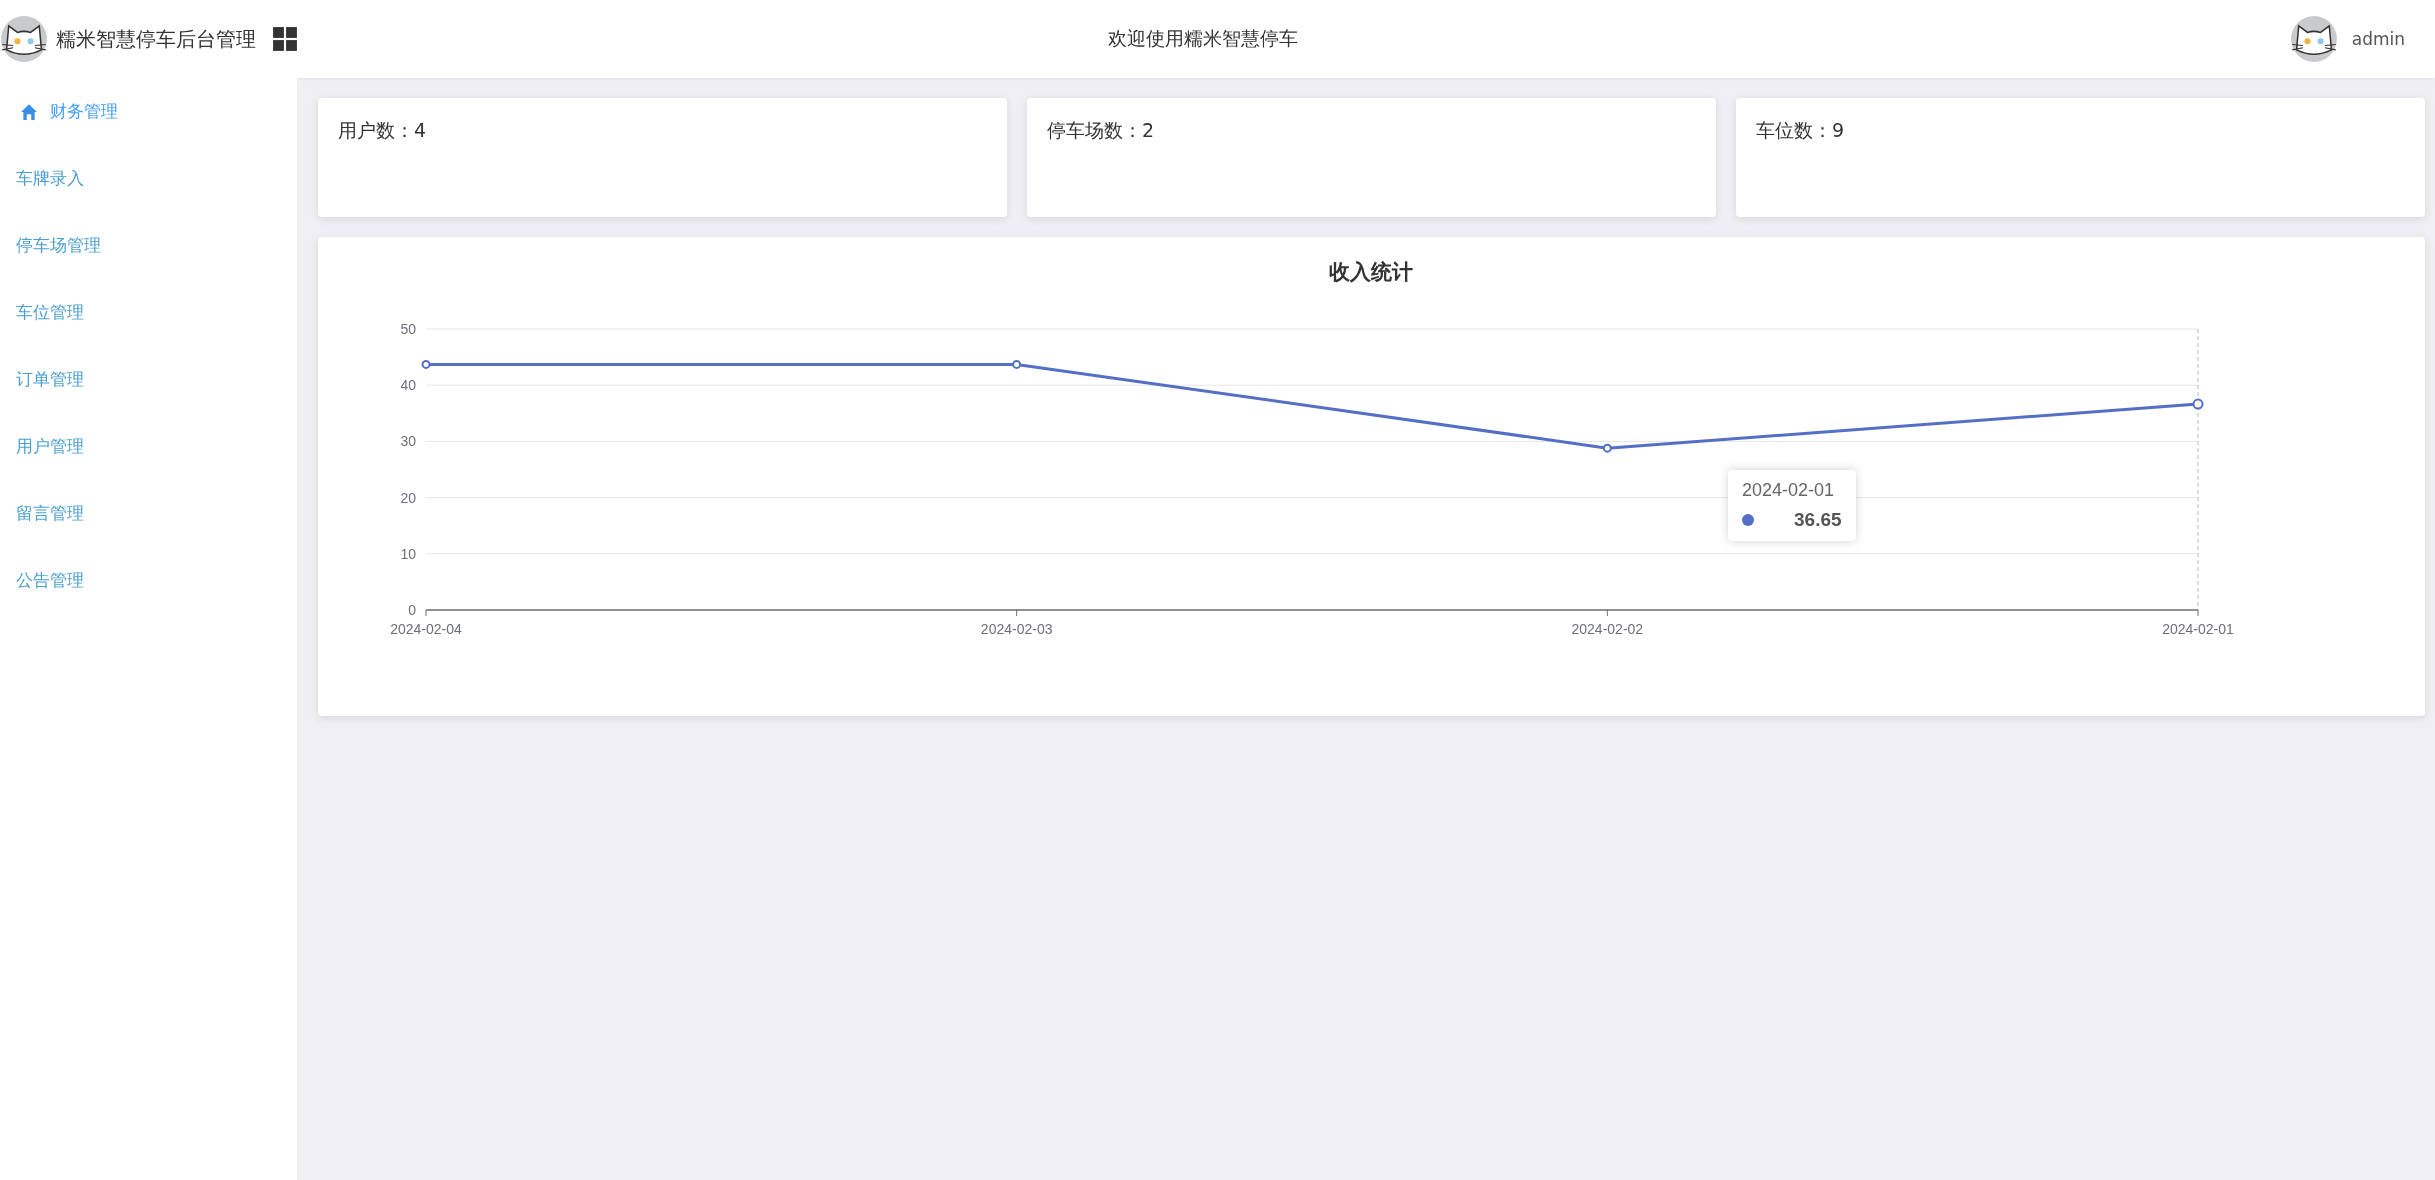  I want to click on stat-text: 用户数：4, so click(382, 130).